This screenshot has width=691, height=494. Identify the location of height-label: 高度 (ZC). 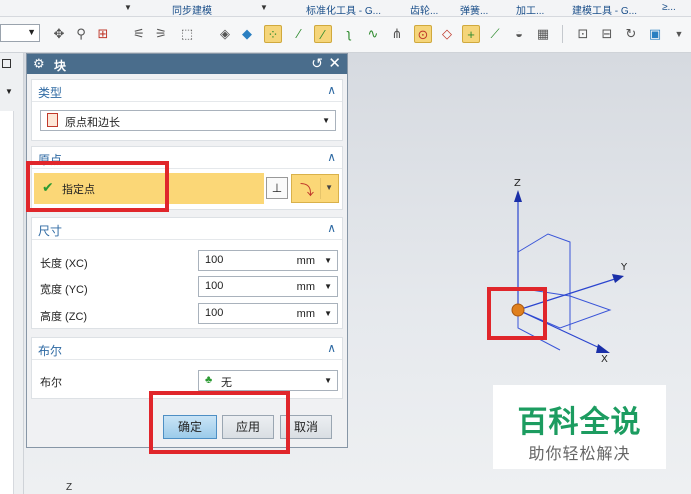
(64, 317).